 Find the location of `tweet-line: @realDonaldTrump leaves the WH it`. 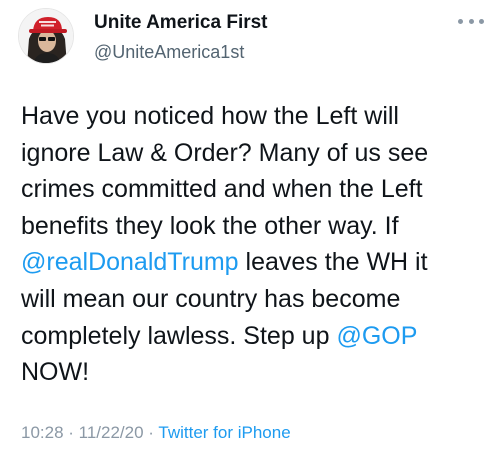

tweet-line: @realDonaldTrump leaves the WH it is located at coordinates (256, 262).